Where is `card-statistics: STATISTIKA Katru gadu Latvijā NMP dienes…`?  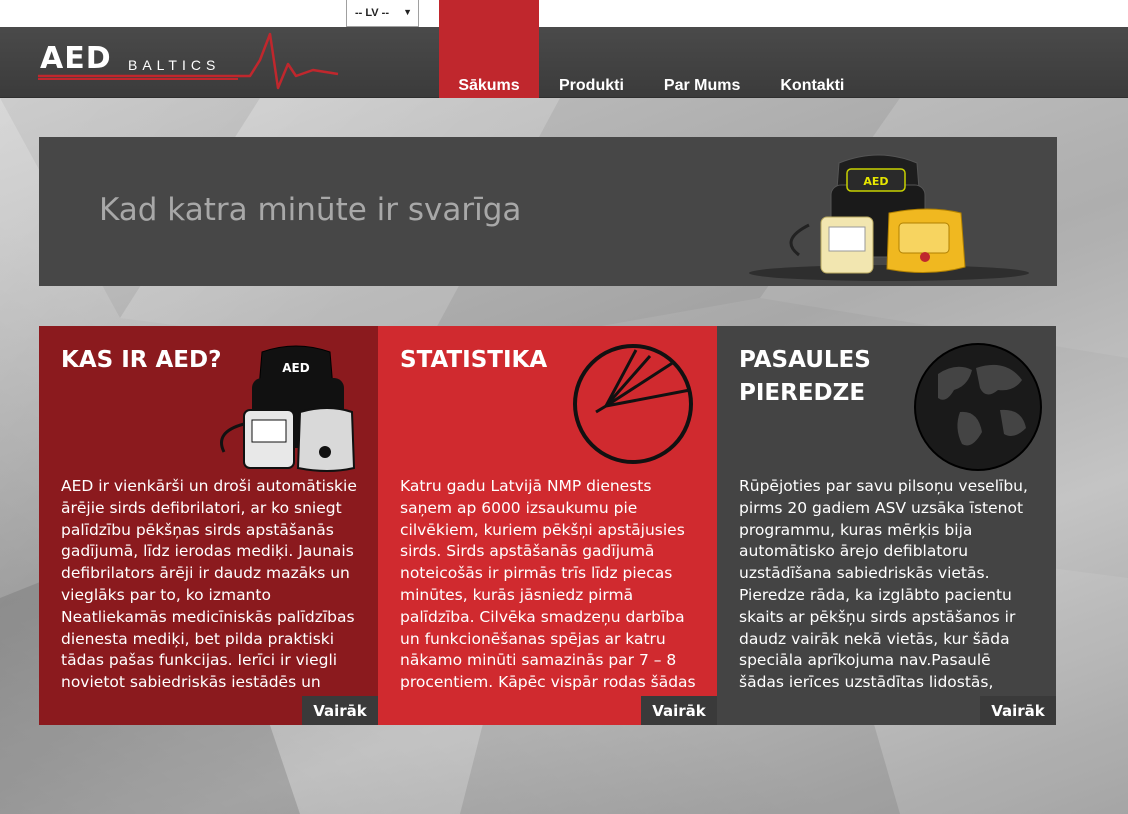
card-statistics: STATISTIKA Katru gadu Latvijā NMP dienes… is located at coordinates (547, 525).